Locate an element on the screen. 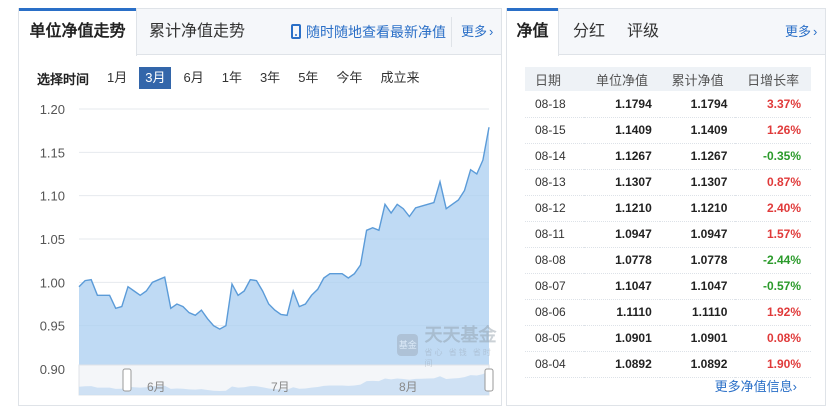 This screenshot has height=414, width=830. range-3y: 3年 is located at coordinates (270, 78).